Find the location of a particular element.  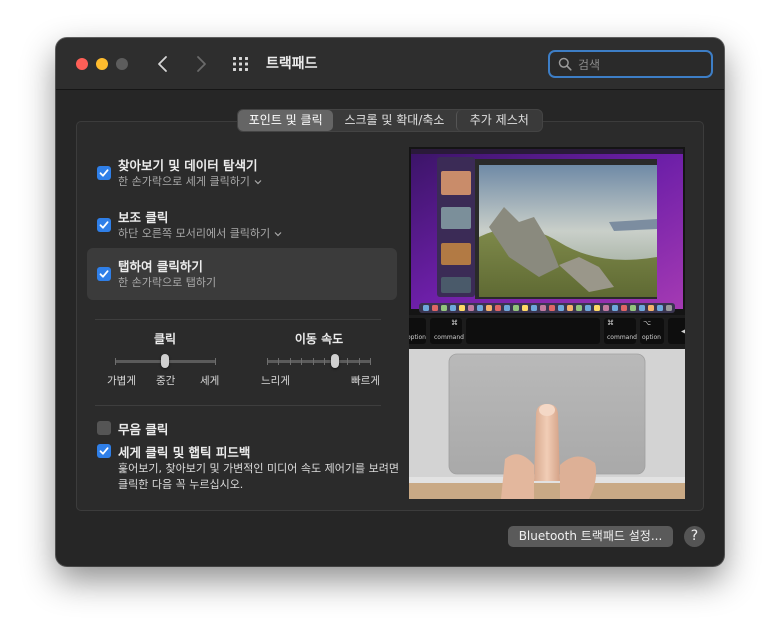

chevron-left-icon is located at coordinates (162, 64).